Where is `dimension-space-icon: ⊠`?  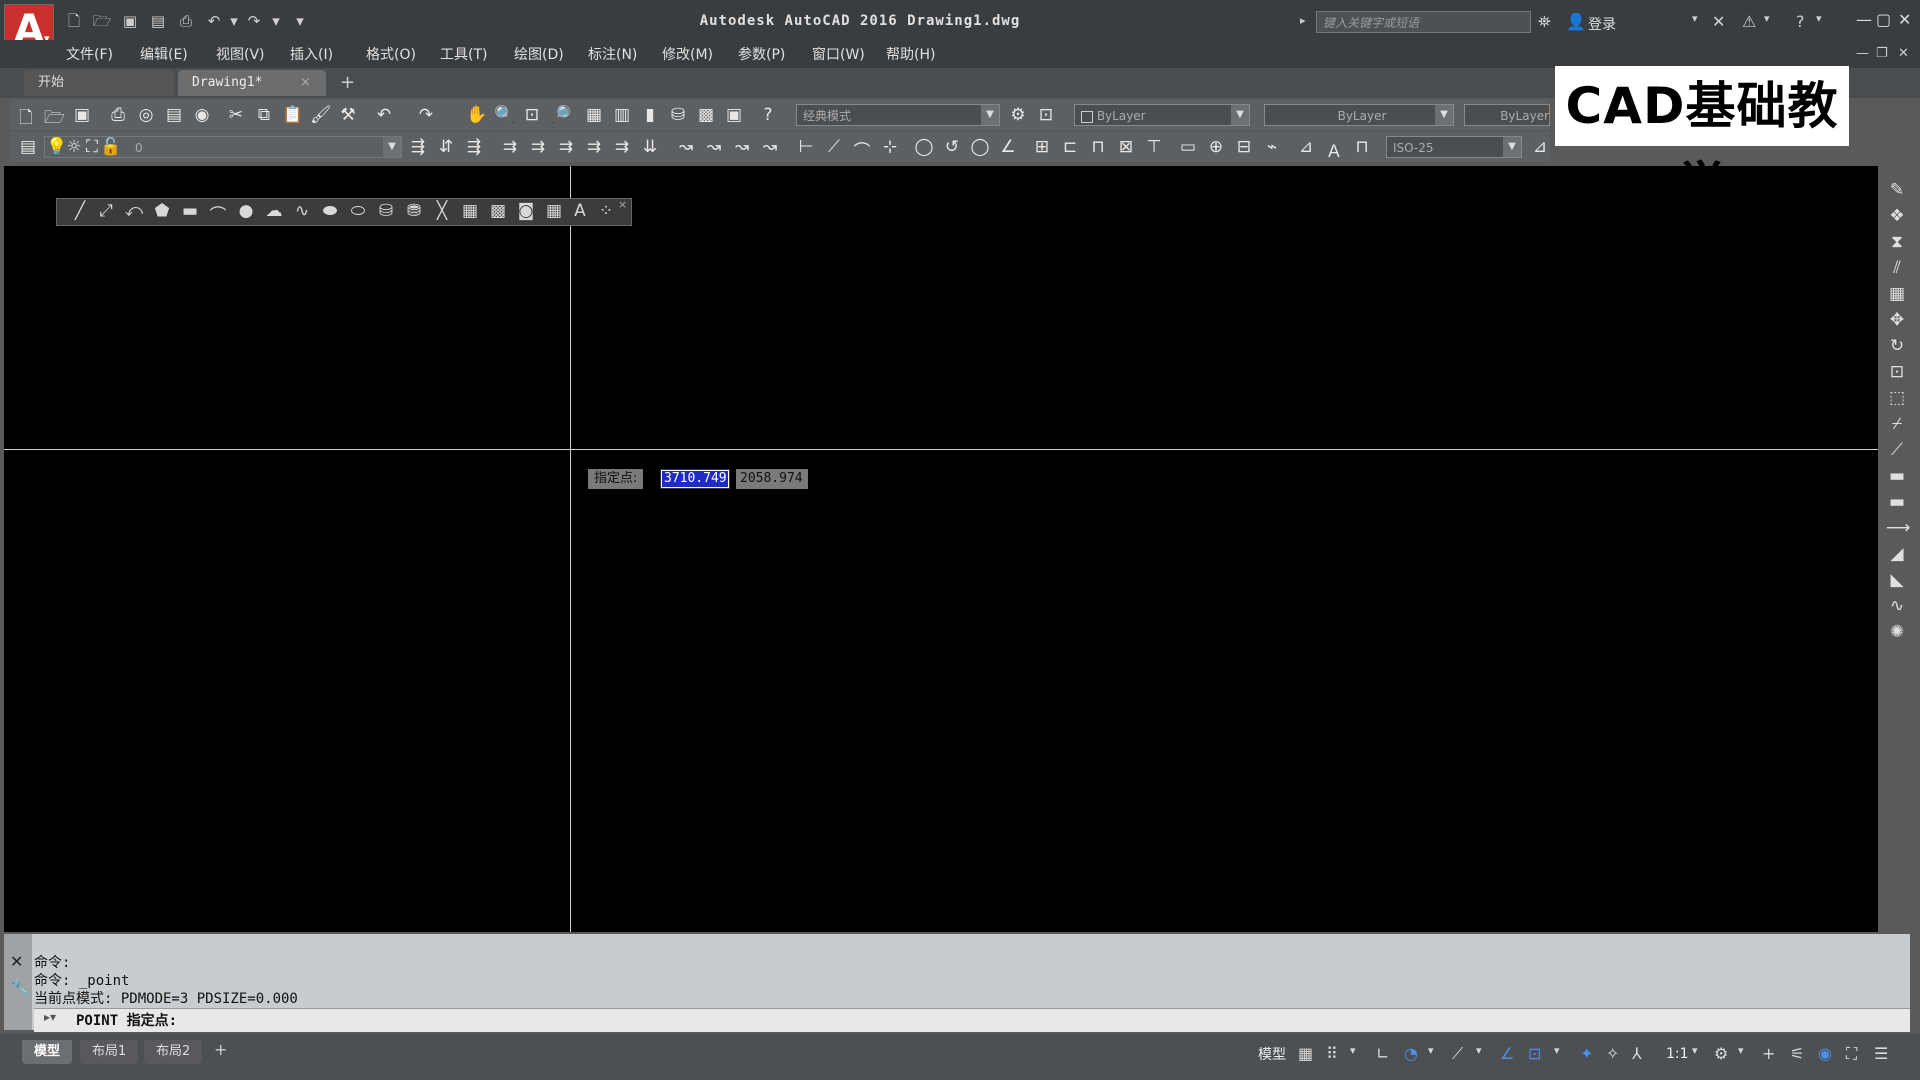 dimension-space-icon: ⊠ is located at coordinates (1126, 147).